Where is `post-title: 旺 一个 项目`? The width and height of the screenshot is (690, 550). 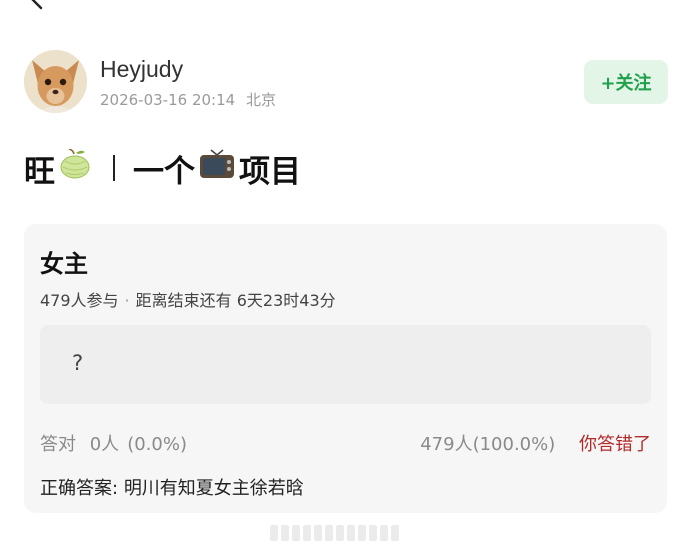
post-title: 旺 一个 项目 is located at coordinates (162, 169).